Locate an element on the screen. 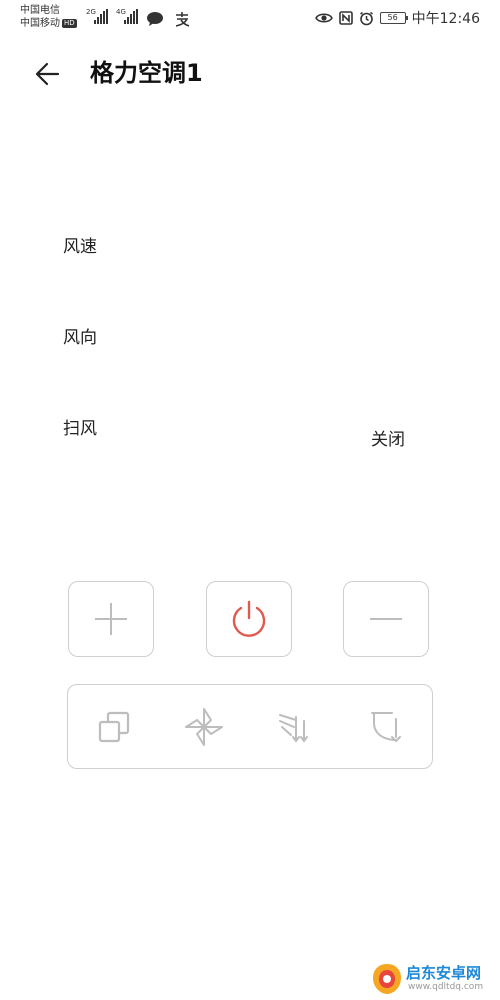 Image resolution: width=500 pixels, height=1000 pixels. alipay-icon is located at coordinates (182, 19).